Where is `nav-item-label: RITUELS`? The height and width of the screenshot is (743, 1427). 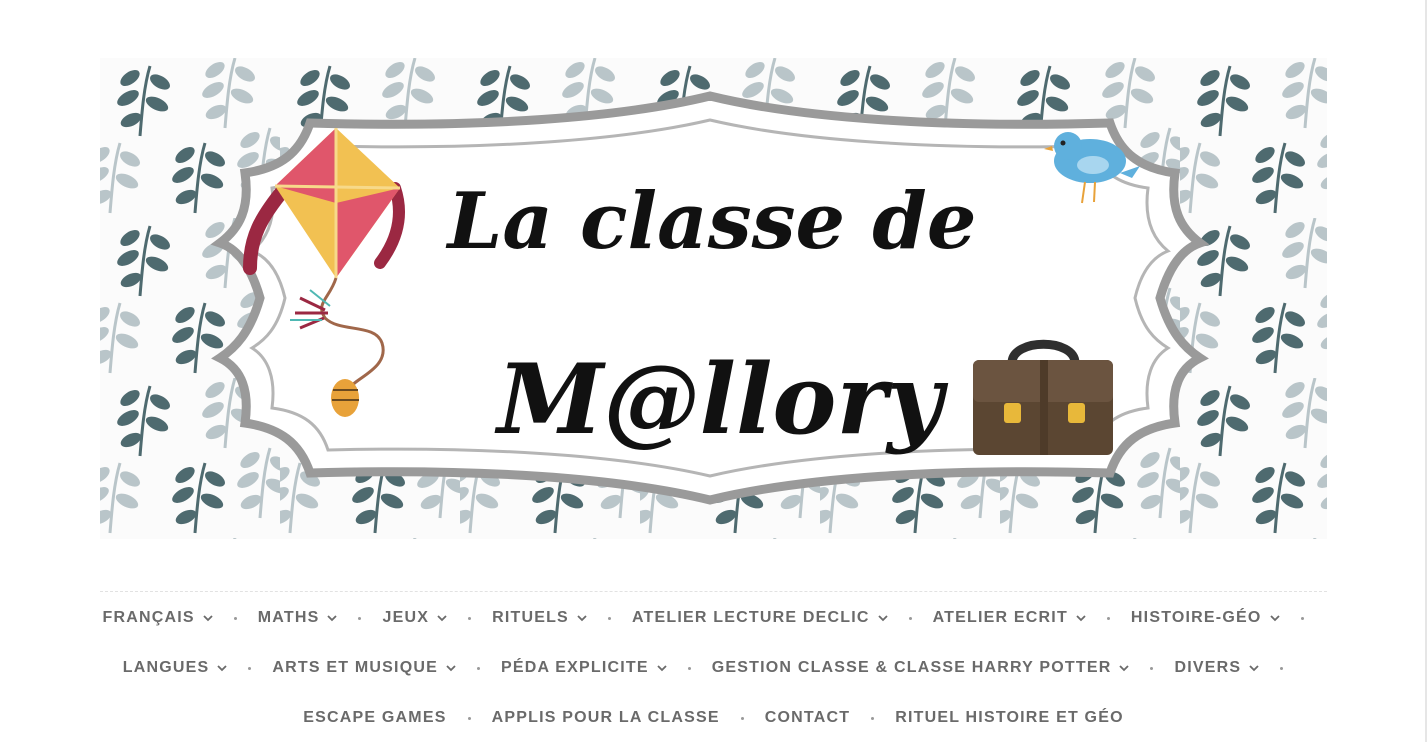
nav-item-label: RITUELS is located at coordinates (530, 617).